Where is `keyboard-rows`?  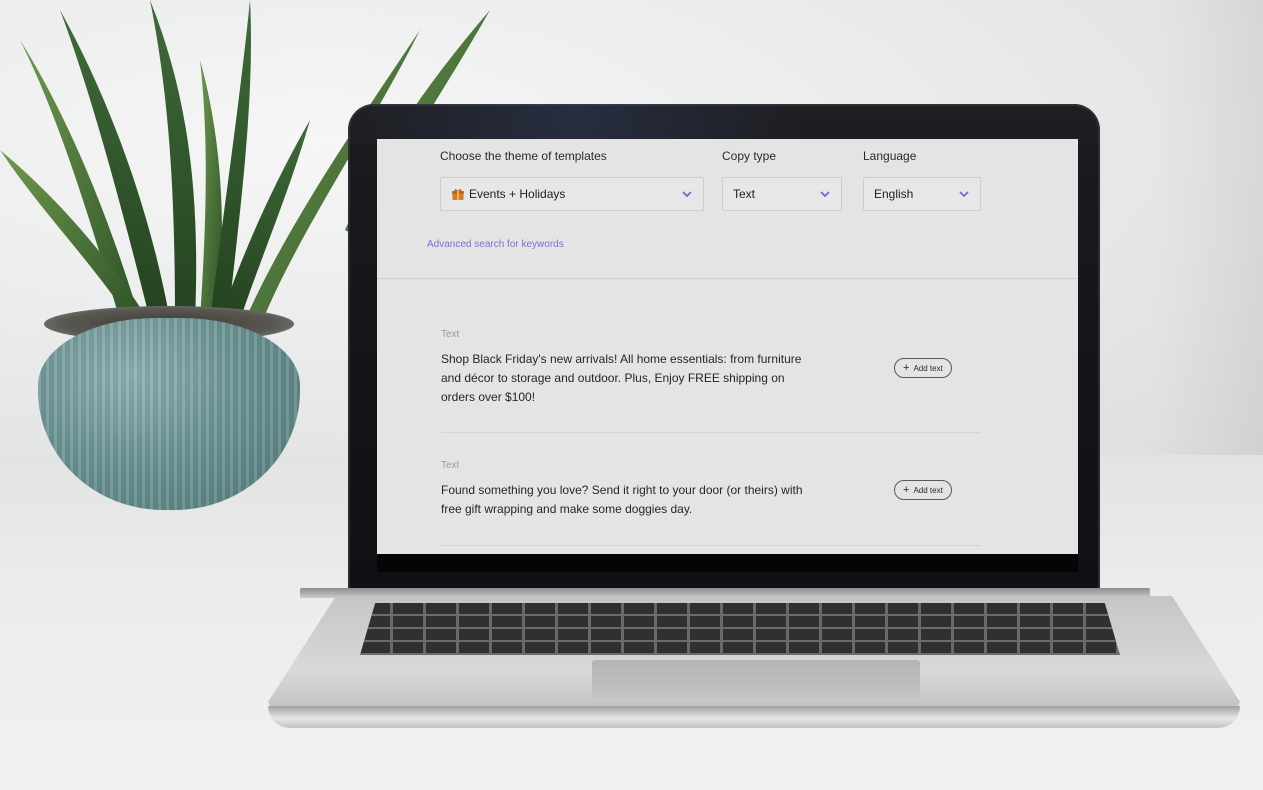
keyboard-rows is located at coordinates (740, 629).